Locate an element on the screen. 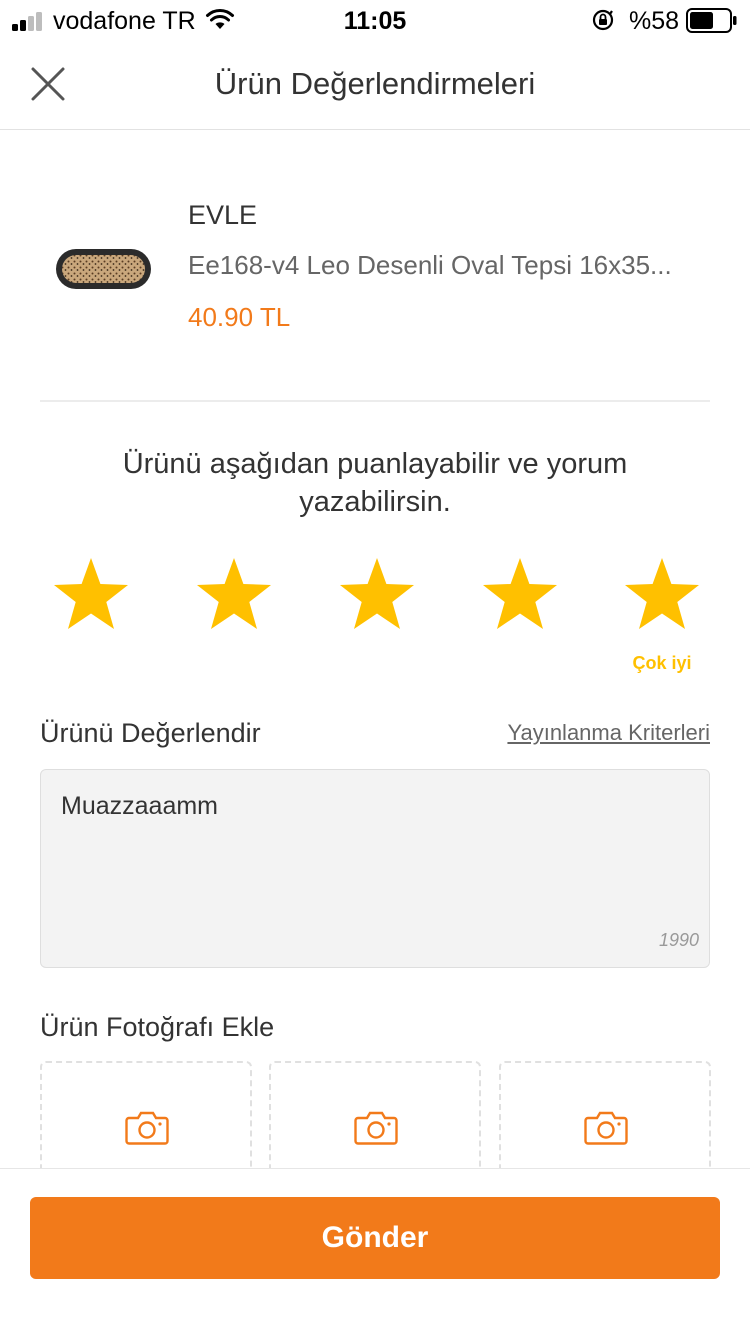  star-3-icon is located at coordinates (377, 596).